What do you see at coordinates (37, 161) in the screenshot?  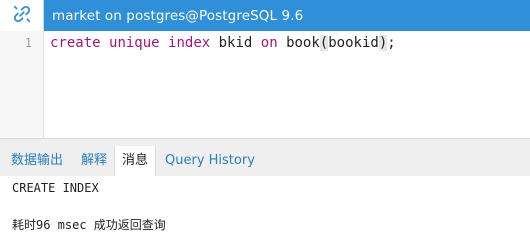 I see `tab-data-output: 数据输出` at bounding box center [37, 161].